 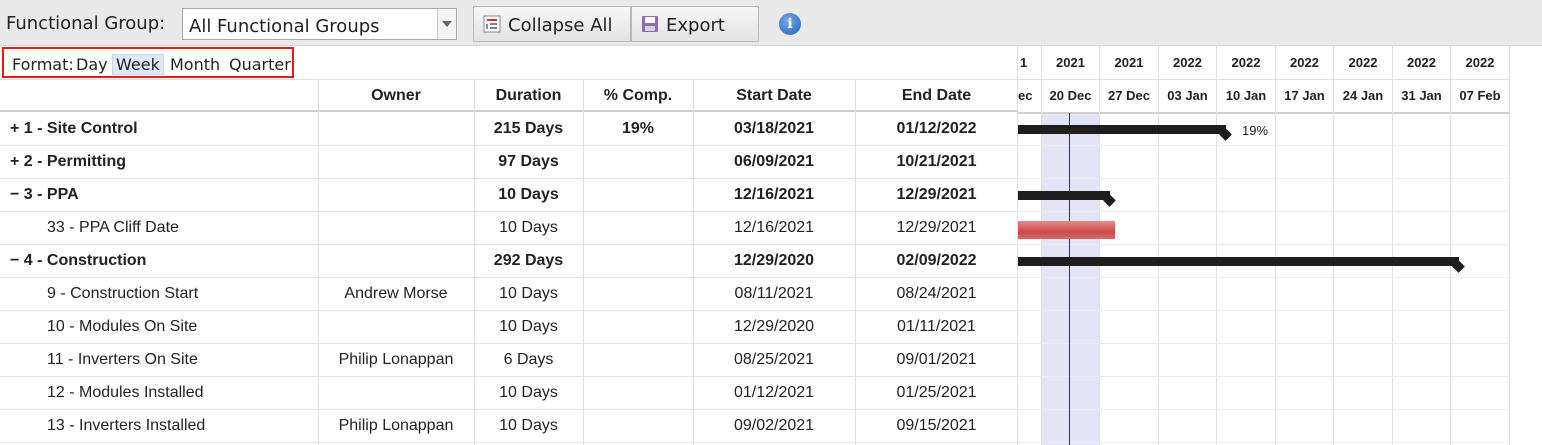 I want to click on task-start-date: 08/11/2021, so click(x=774, y=293).